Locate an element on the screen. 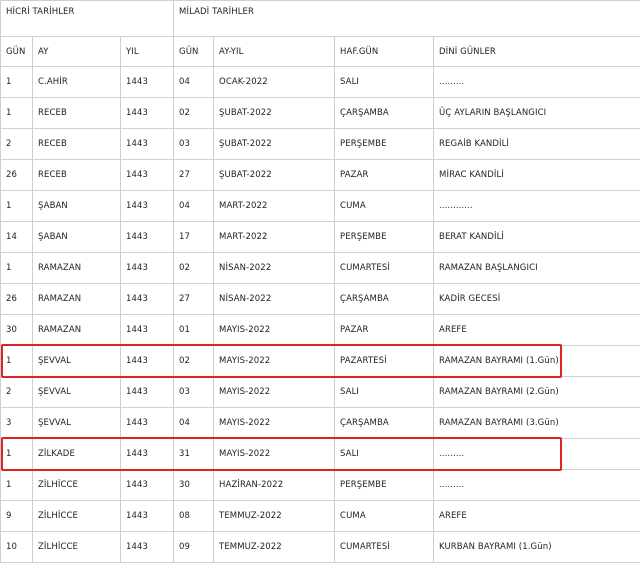 This screenshot has height=563, width=640. religious-day-cell: MİRAC KANDİLİ is located at coordinates (537, 175).